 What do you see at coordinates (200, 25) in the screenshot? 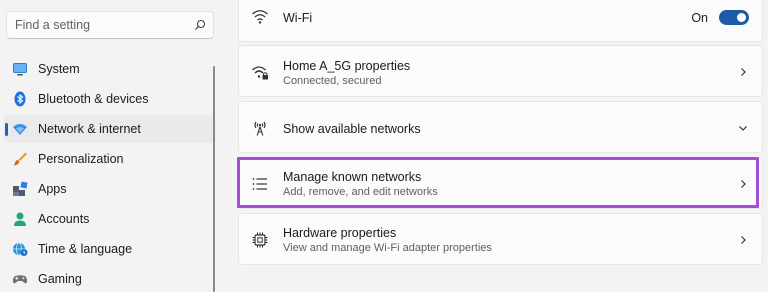
I see `search-icon` at bounding box center [200, 25].